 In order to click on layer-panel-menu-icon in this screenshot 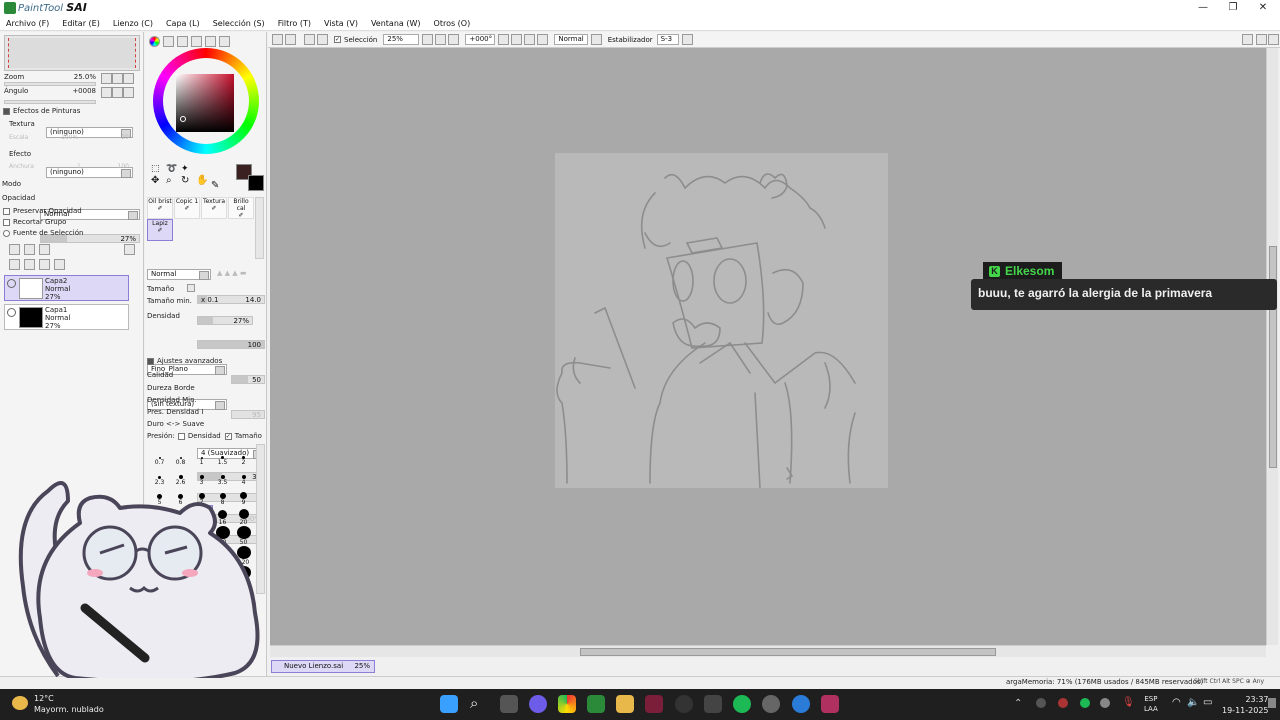, I will do `click(129, 249)`.